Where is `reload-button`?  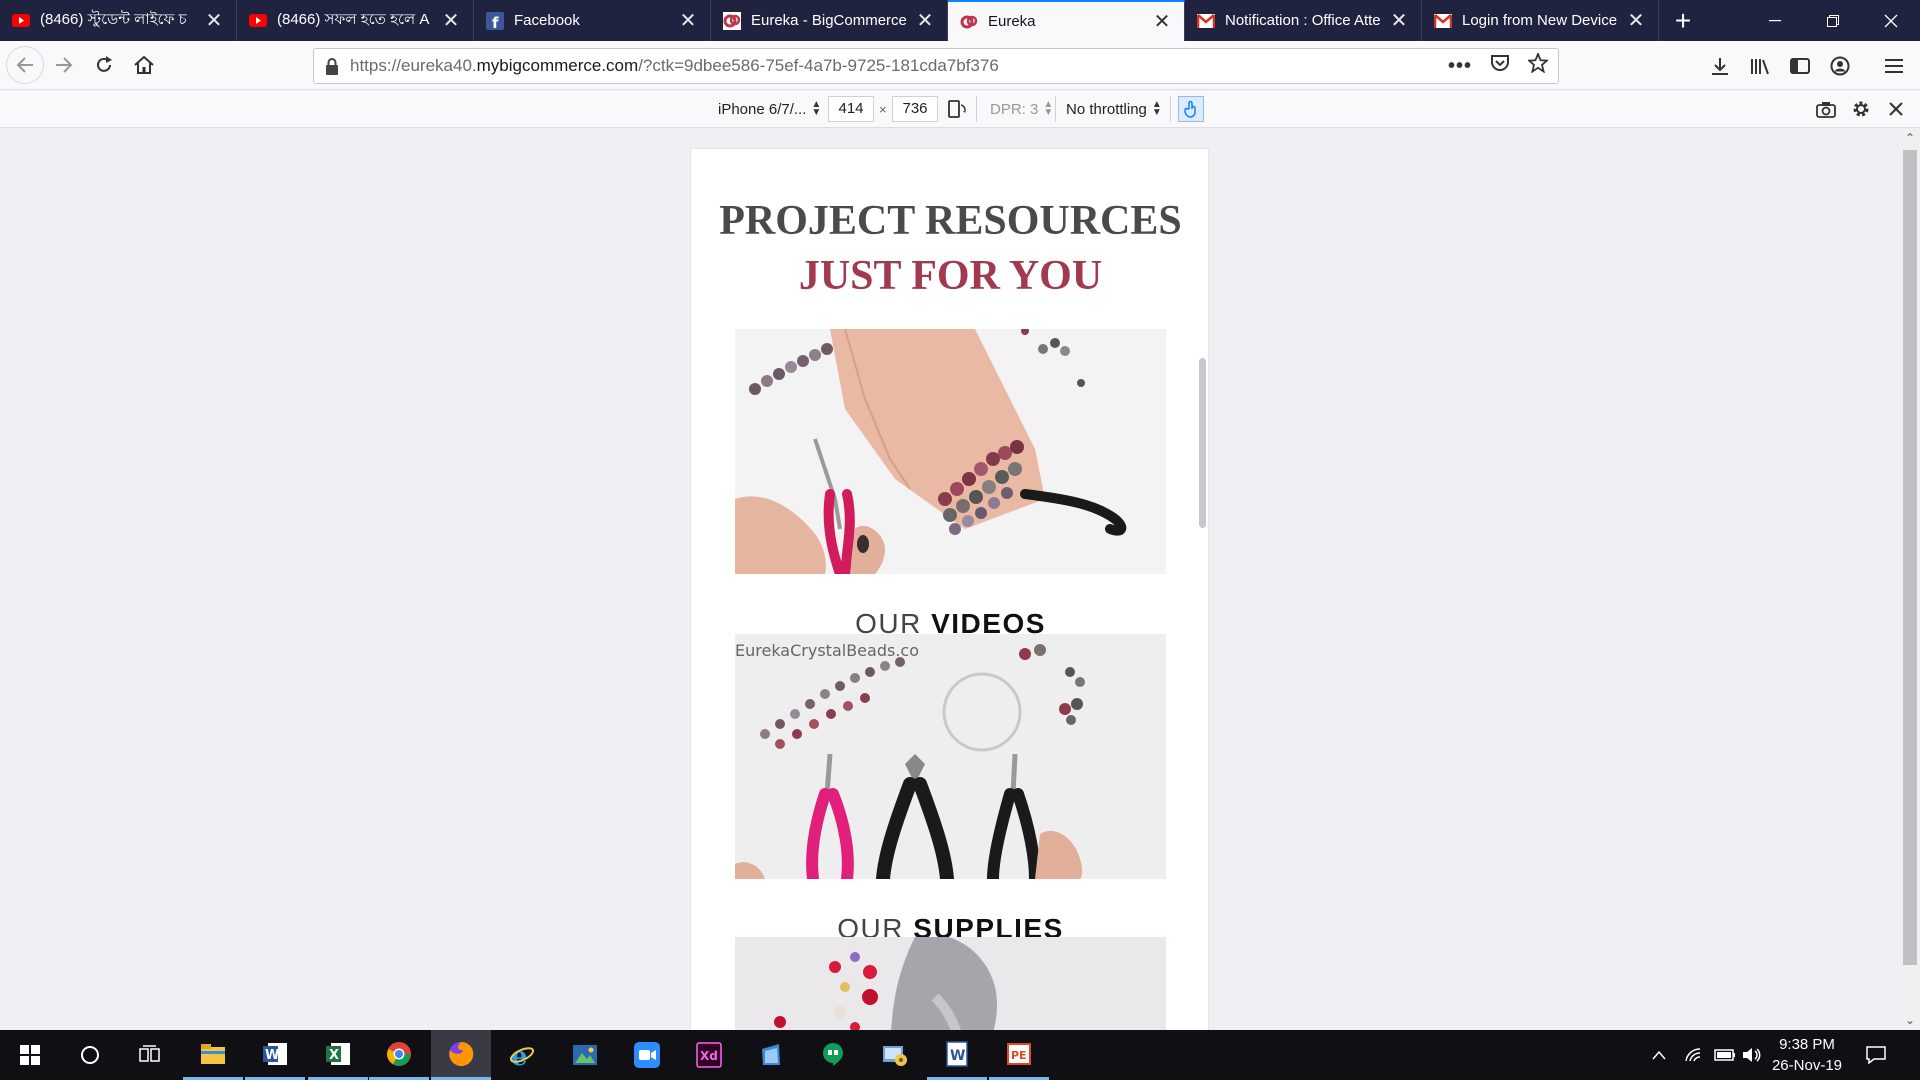 reload-button is located at coordinates (104, 65).